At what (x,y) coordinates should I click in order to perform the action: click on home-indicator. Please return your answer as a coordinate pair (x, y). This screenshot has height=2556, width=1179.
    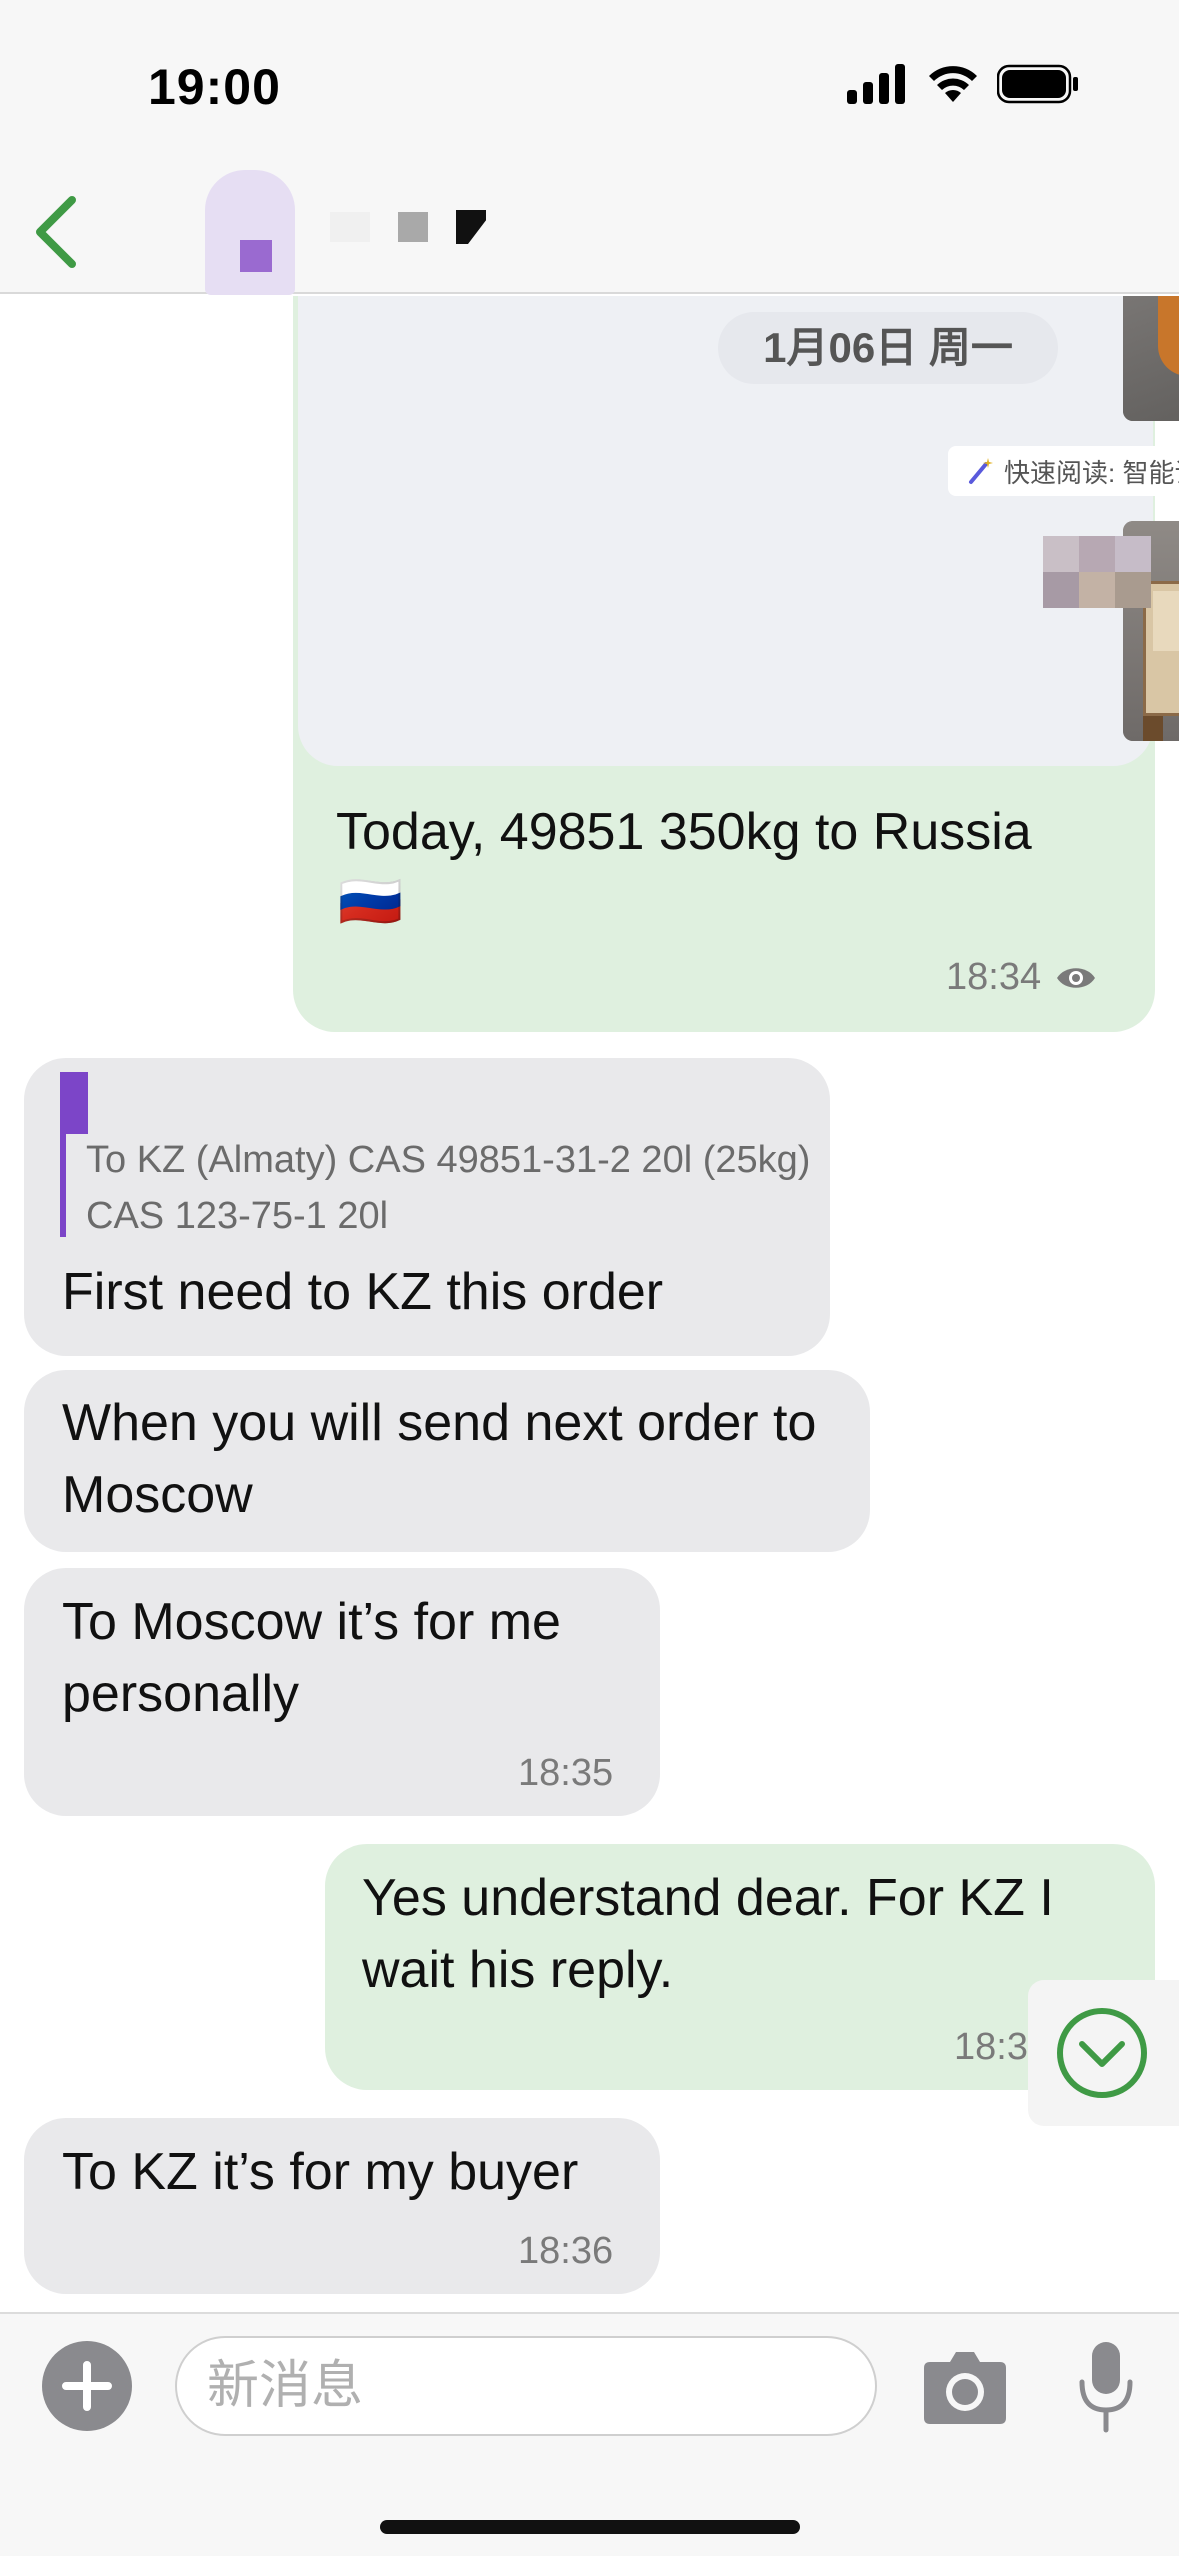
    Looking at the image, I should click on (590, 2527).